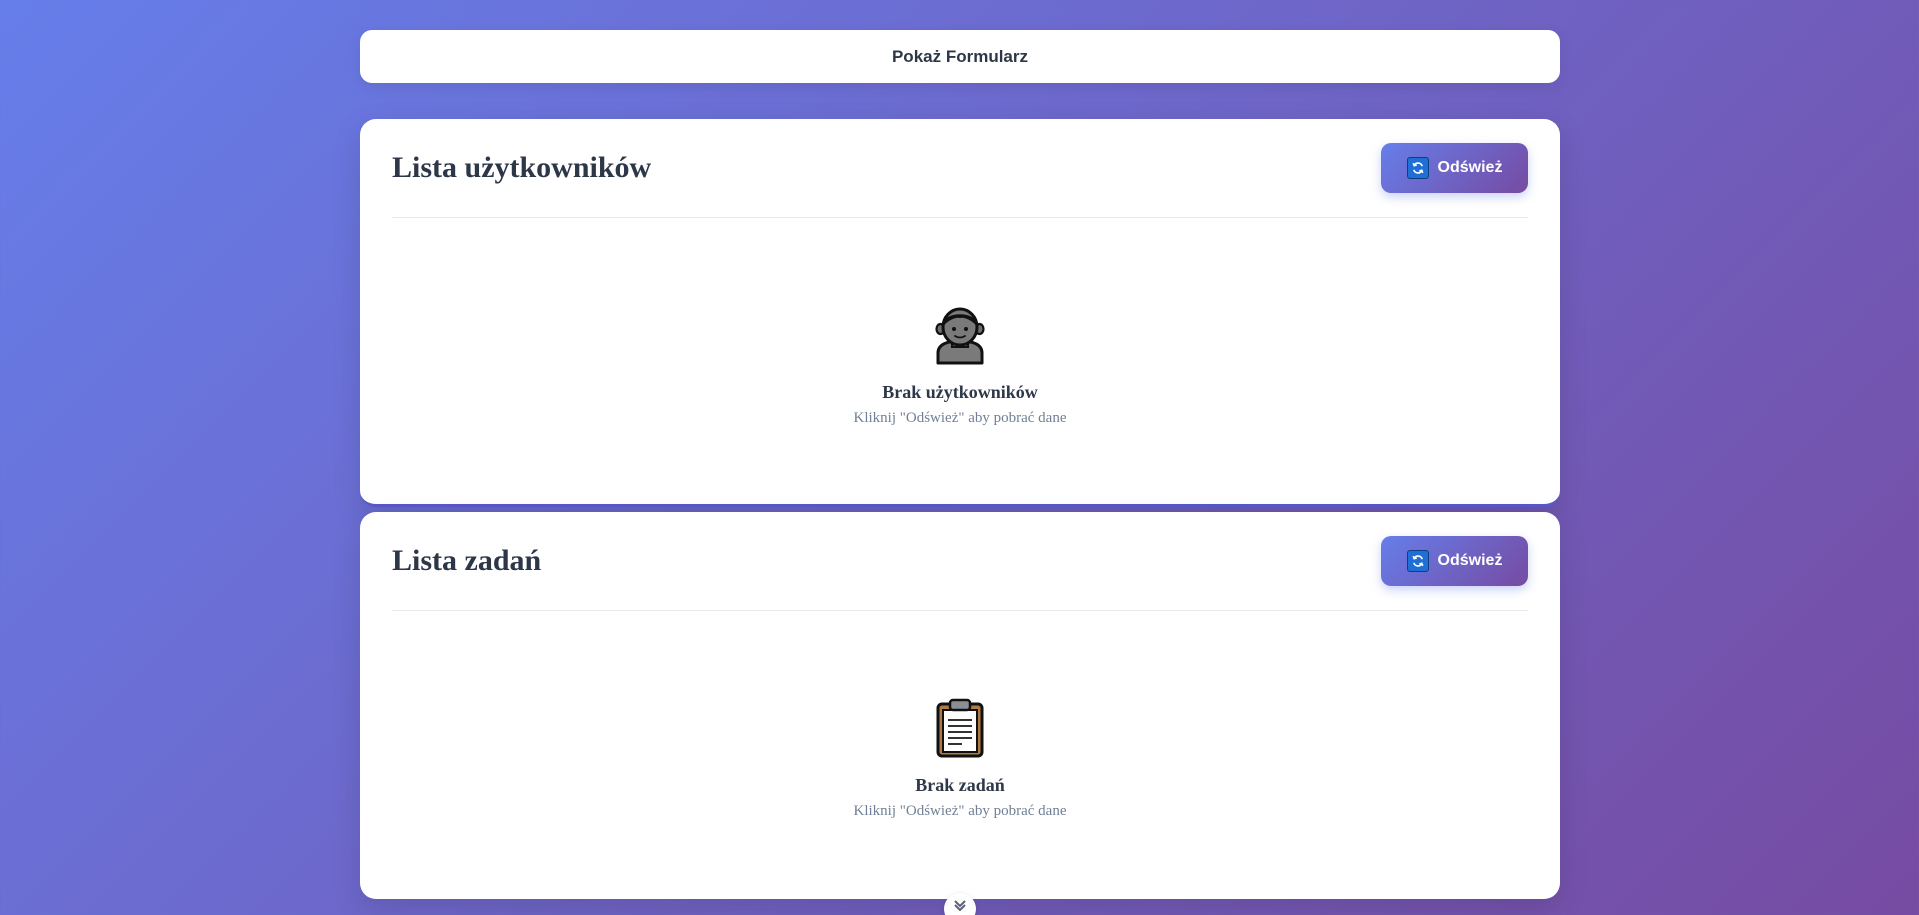  I want to click on tasks-empty-title: Brak zadań, so click(960, 785).